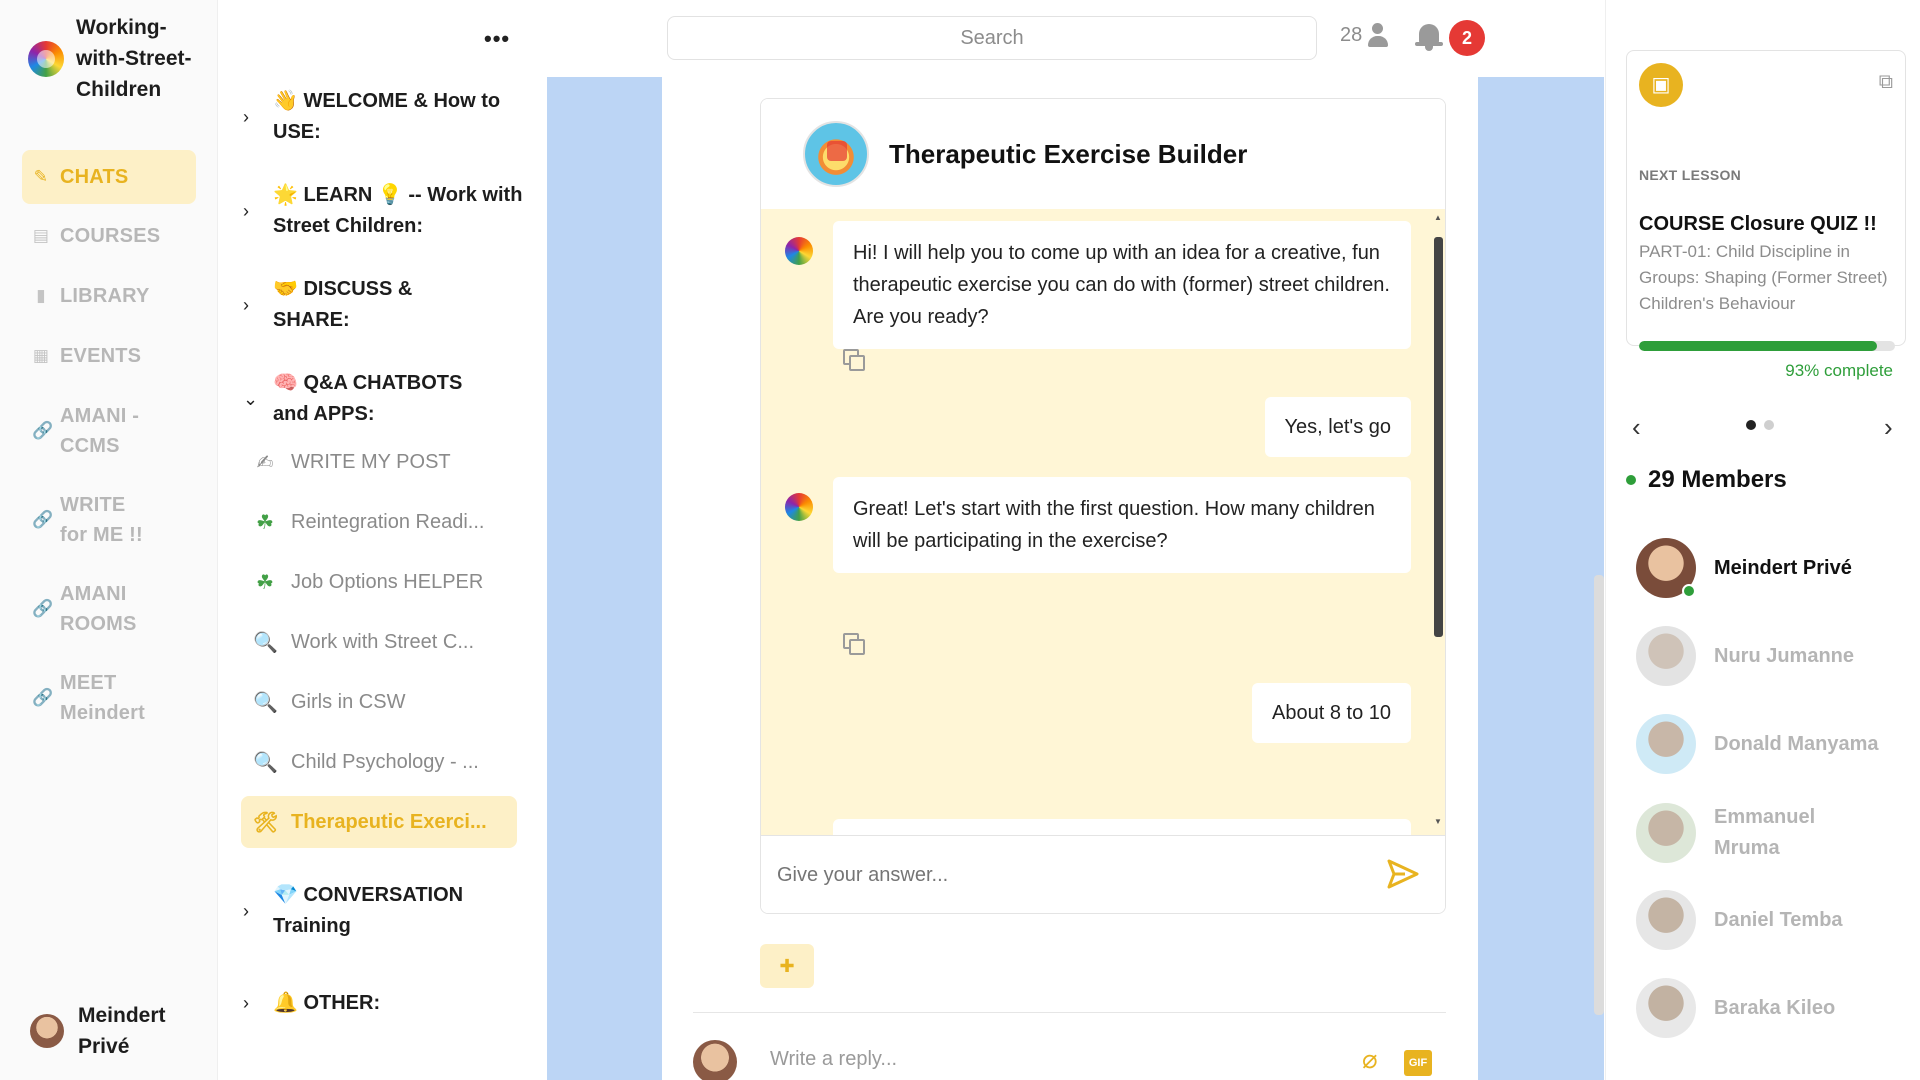 Image resolution: width=1920 pixels, height=1080 pixels. Describe the element at coordinates (1365, 35) in the screenshot. I see `online-members: 28` at that location.